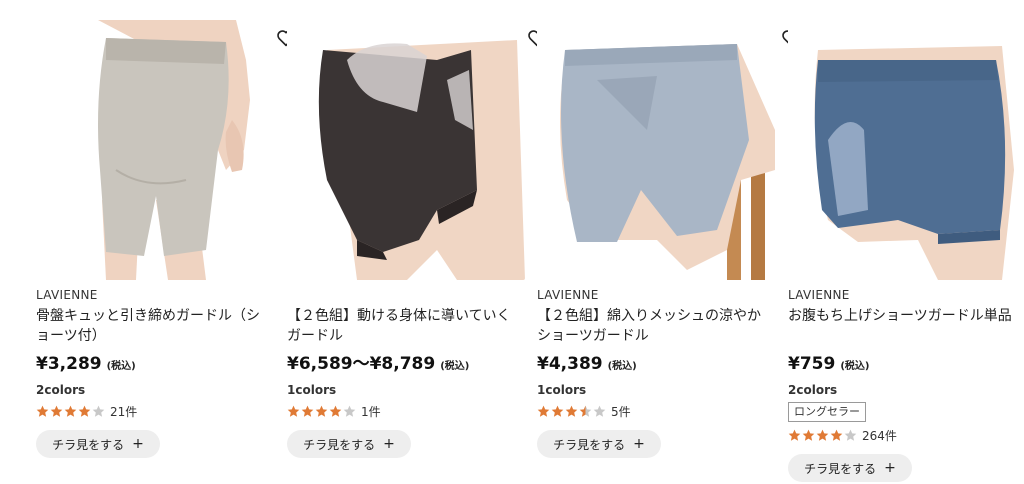  What do you see at coordinates (69, 364) in the screenshot?
I see `price: ¥3,289` at bounding box center [69, 364].